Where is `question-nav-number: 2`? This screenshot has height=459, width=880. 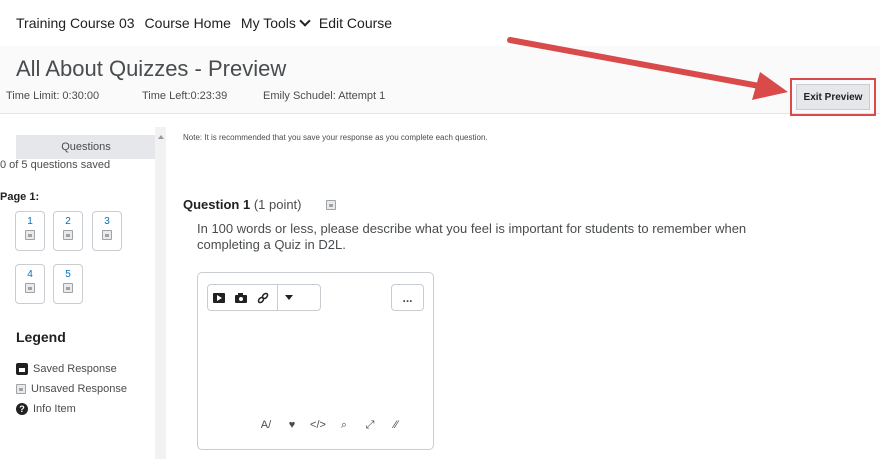
question-nav-number: 2 is located at coordinates (68, 221).